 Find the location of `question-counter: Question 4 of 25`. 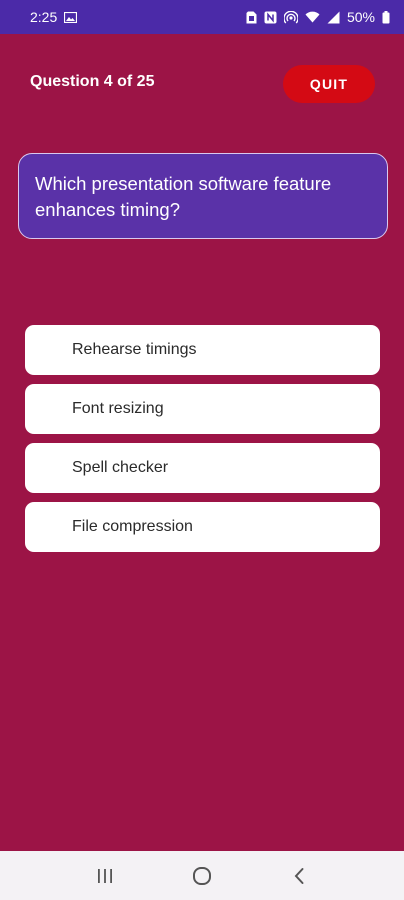

question-counter: Question 4 of 25 is located at coordinates (92, 81).